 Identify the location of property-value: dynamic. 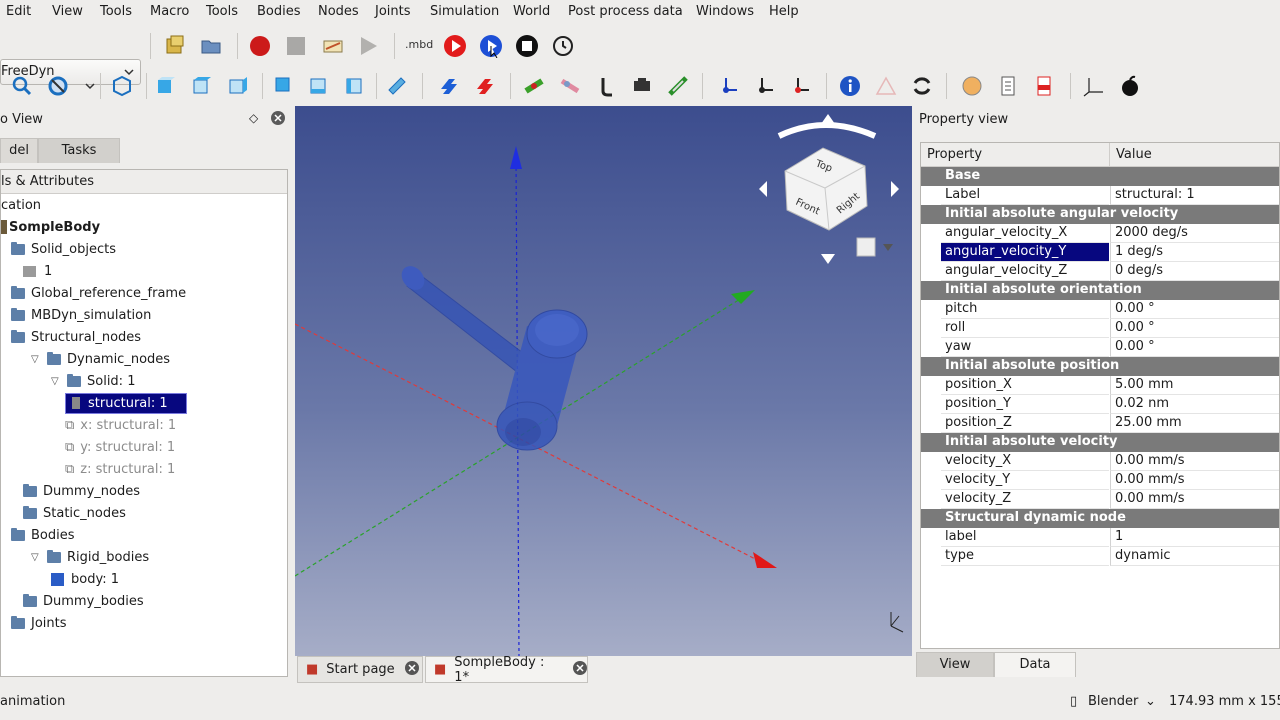
(1194, 556).